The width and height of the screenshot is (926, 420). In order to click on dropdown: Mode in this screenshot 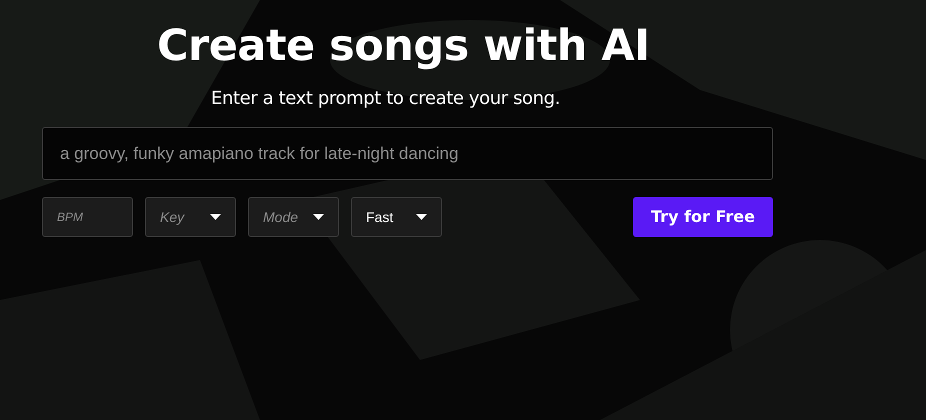, I will do `click(293, 217)`.